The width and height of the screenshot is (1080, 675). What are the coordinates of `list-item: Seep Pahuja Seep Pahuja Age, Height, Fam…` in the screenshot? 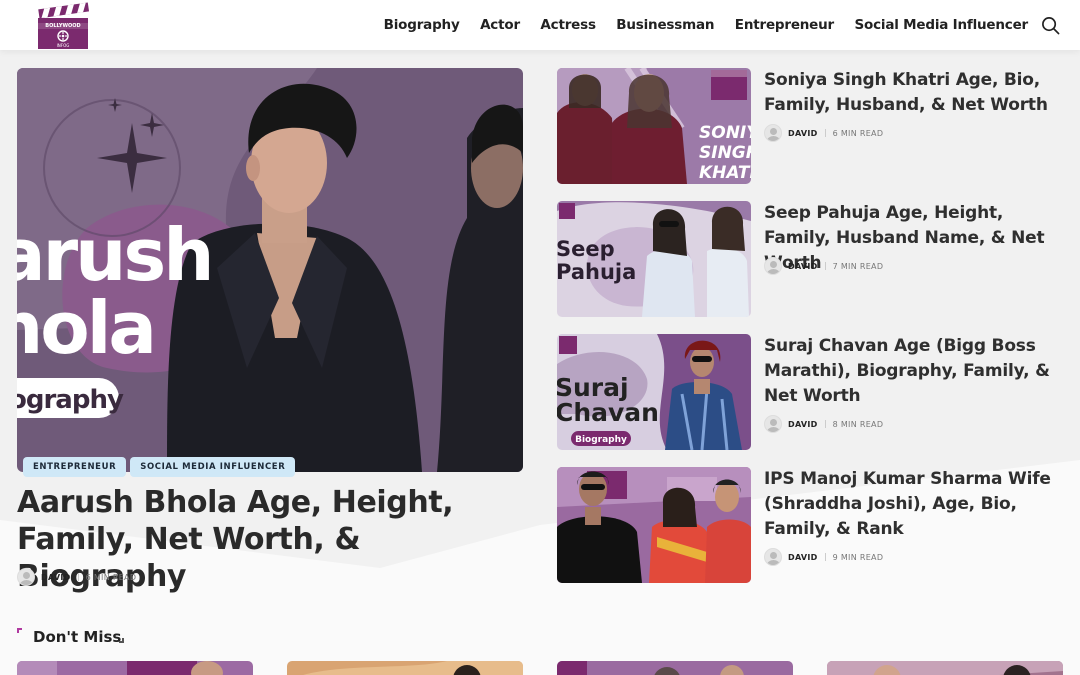 It's located at (812, 259).